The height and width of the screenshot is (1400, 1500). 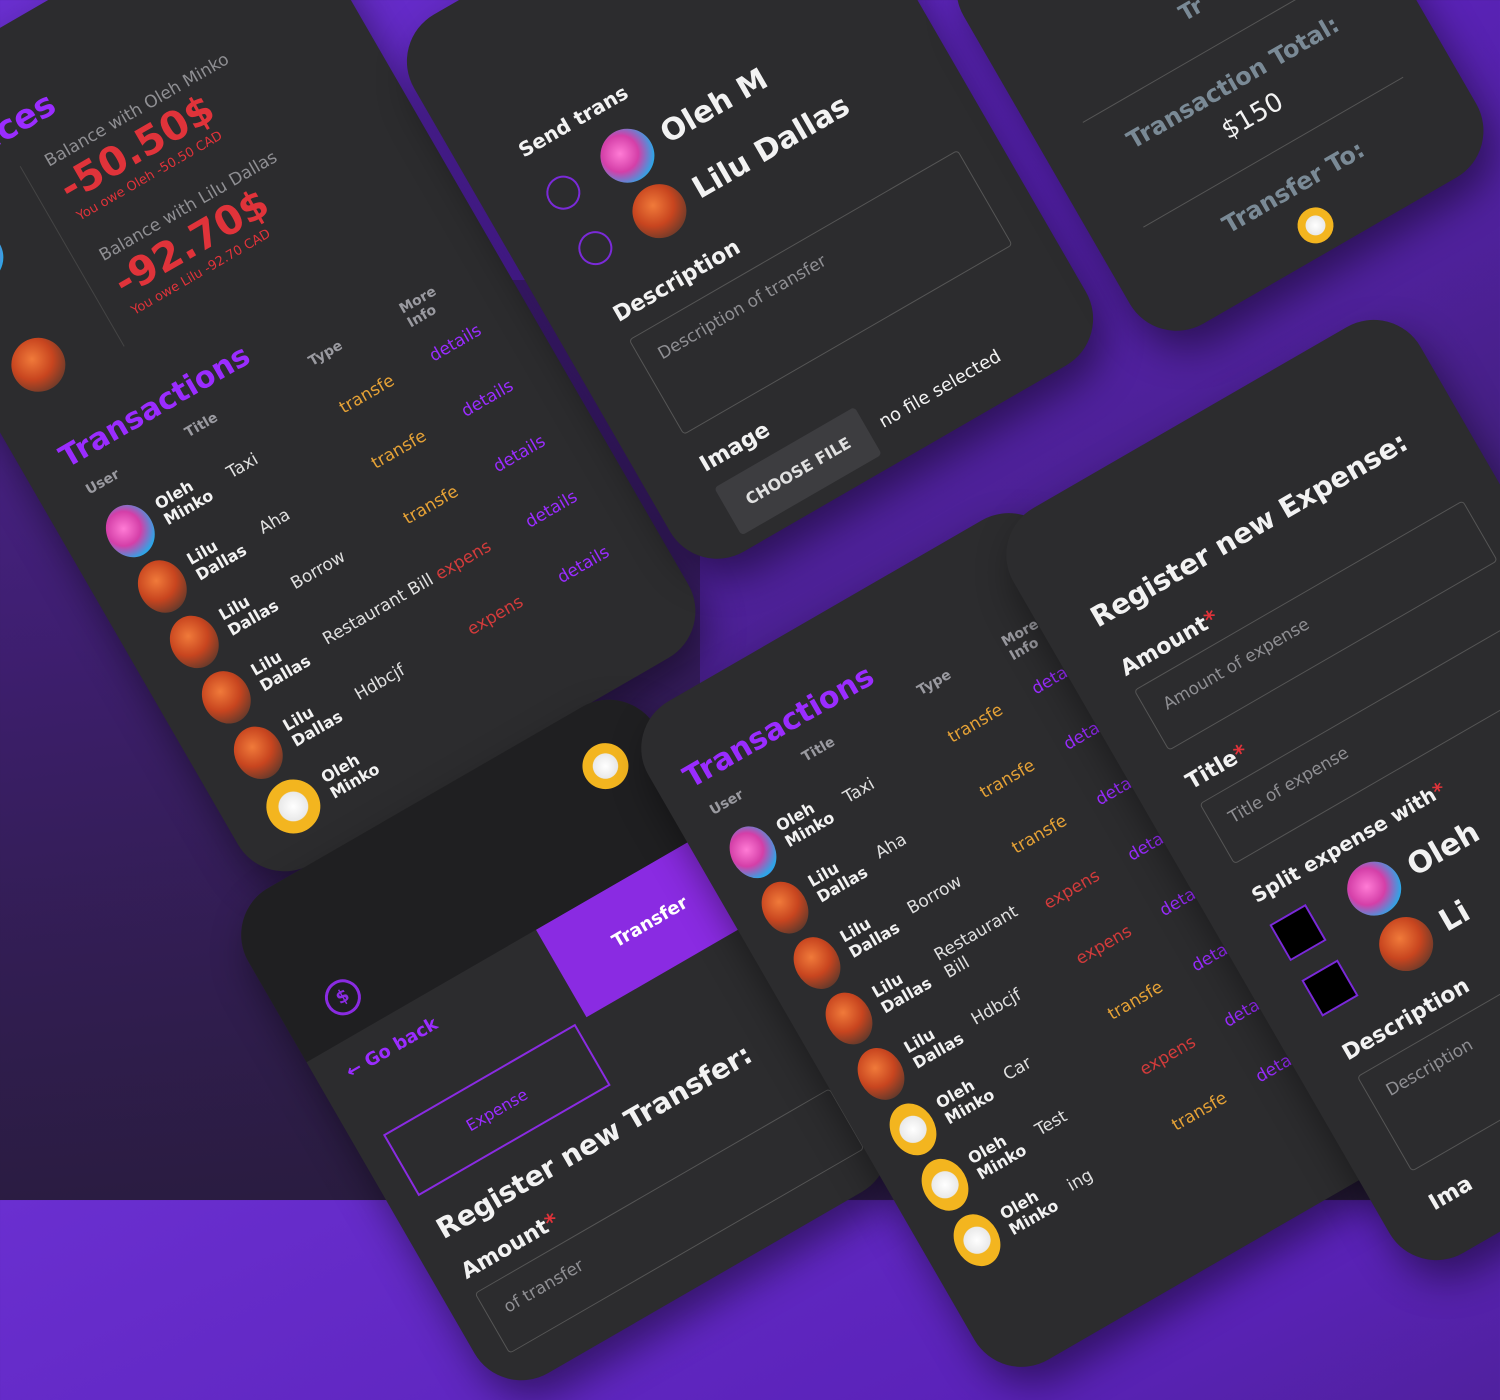 I want to click on split-checkbox-oleh, so click(x=1298, y=932).